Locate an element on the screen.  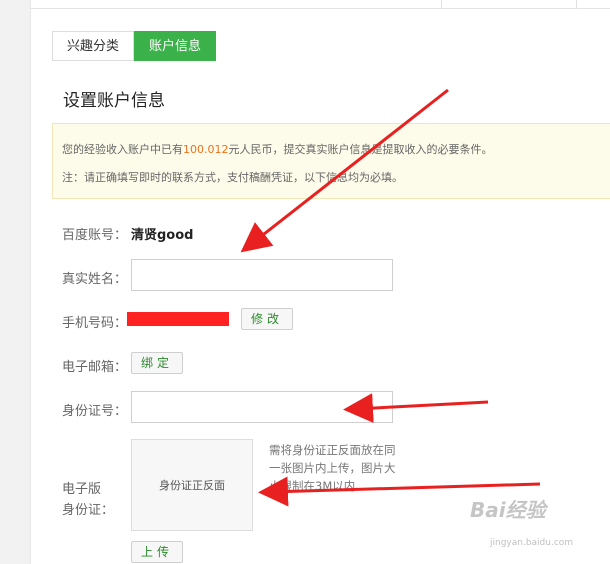
email-label: 电子邮箱： is located at coordinates (95, 367).